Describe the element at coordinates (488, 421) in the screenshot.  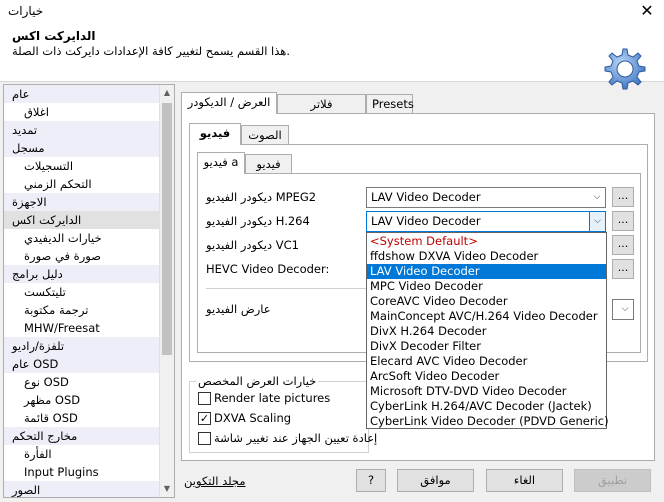
I see `dropdown-option: CyberLink Video Decoder (PDVD Generic)` at that location.